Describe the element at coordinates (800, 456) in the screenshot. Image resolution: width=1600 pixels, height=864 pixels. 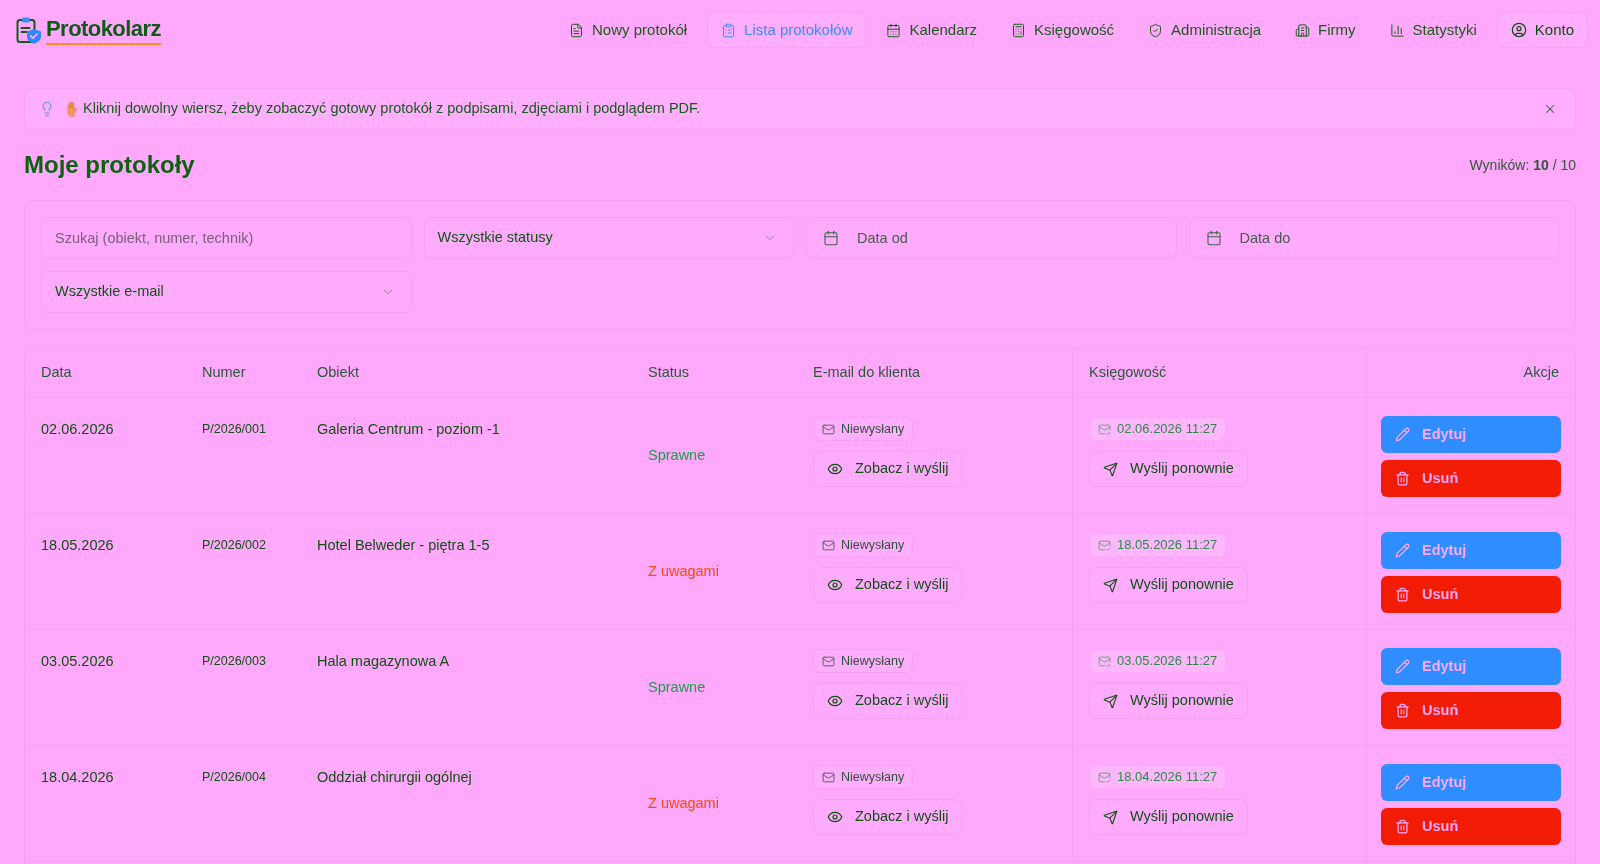
I see `table-row: 02.06.2026 P/2026/001 Galeria Centrum - poziom -1 Sprawne Niewysłany Zobacz i wyślij 02.06.2026 11:27 Wyślij ponownie Edytuj Usuń` at that location.